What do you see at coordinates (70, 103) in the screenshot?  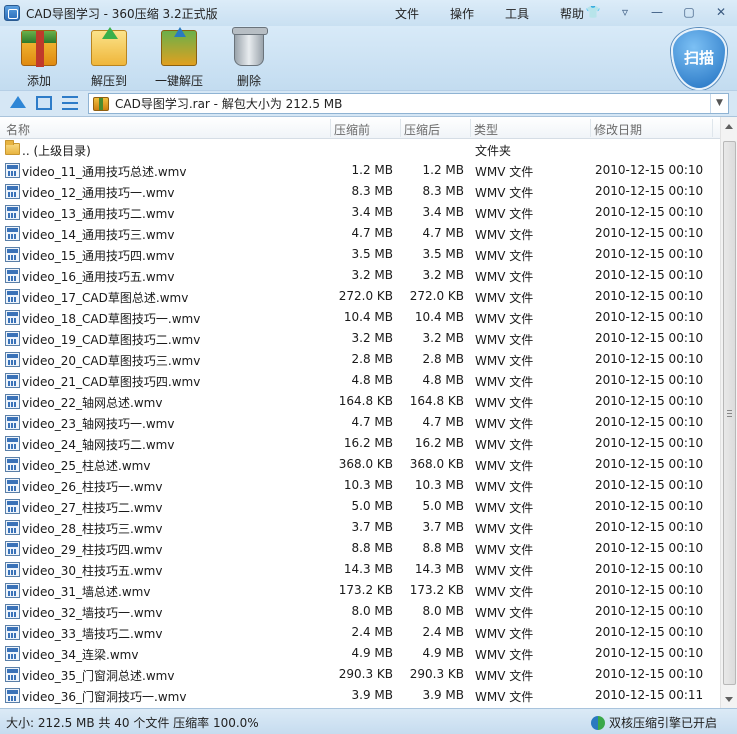 I see `list-view-icon` at bounding box center [70, 103].